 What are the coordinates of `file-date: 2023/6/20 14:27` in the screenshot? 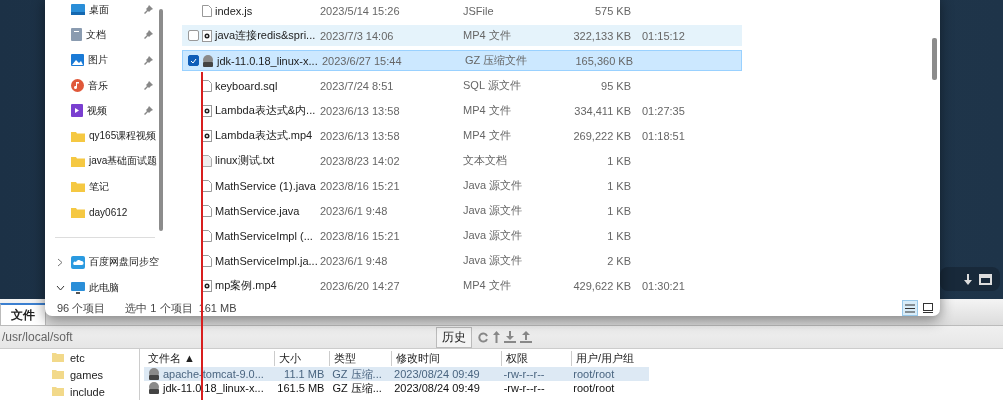 It's located at (360, 285).